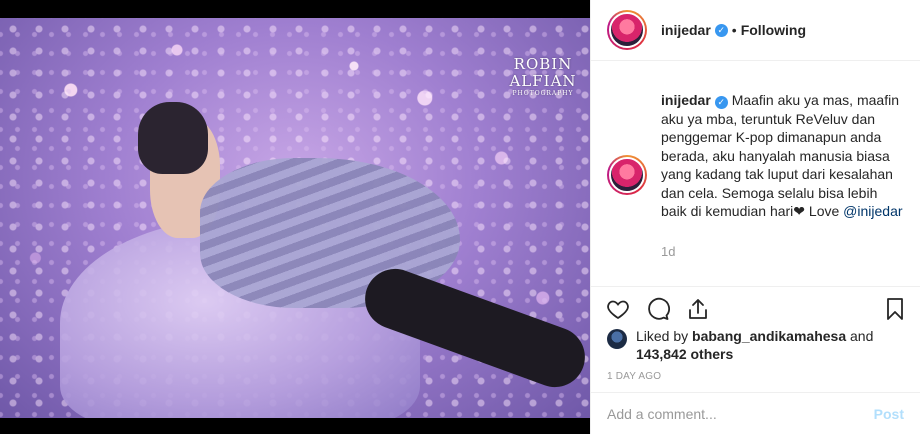 The image size is (920, 434). Describe the element at coordinates (755, 376) in the screenshot. I see `post-timestamp: 1 DAY AGO` at that location.